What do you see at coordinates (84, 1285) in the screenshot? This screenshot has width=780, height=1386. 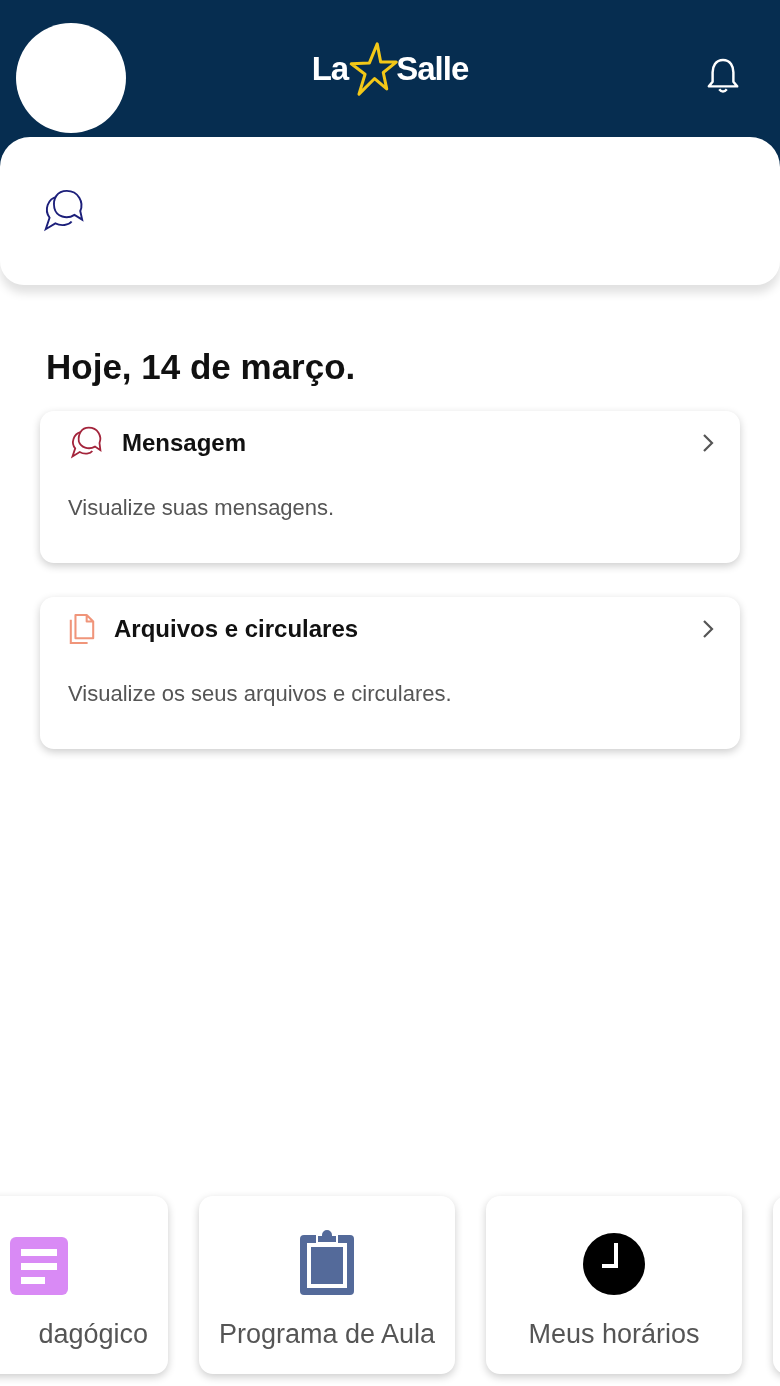 I see `shortcut-card: dagógico` at bounding box center [84, 1285].